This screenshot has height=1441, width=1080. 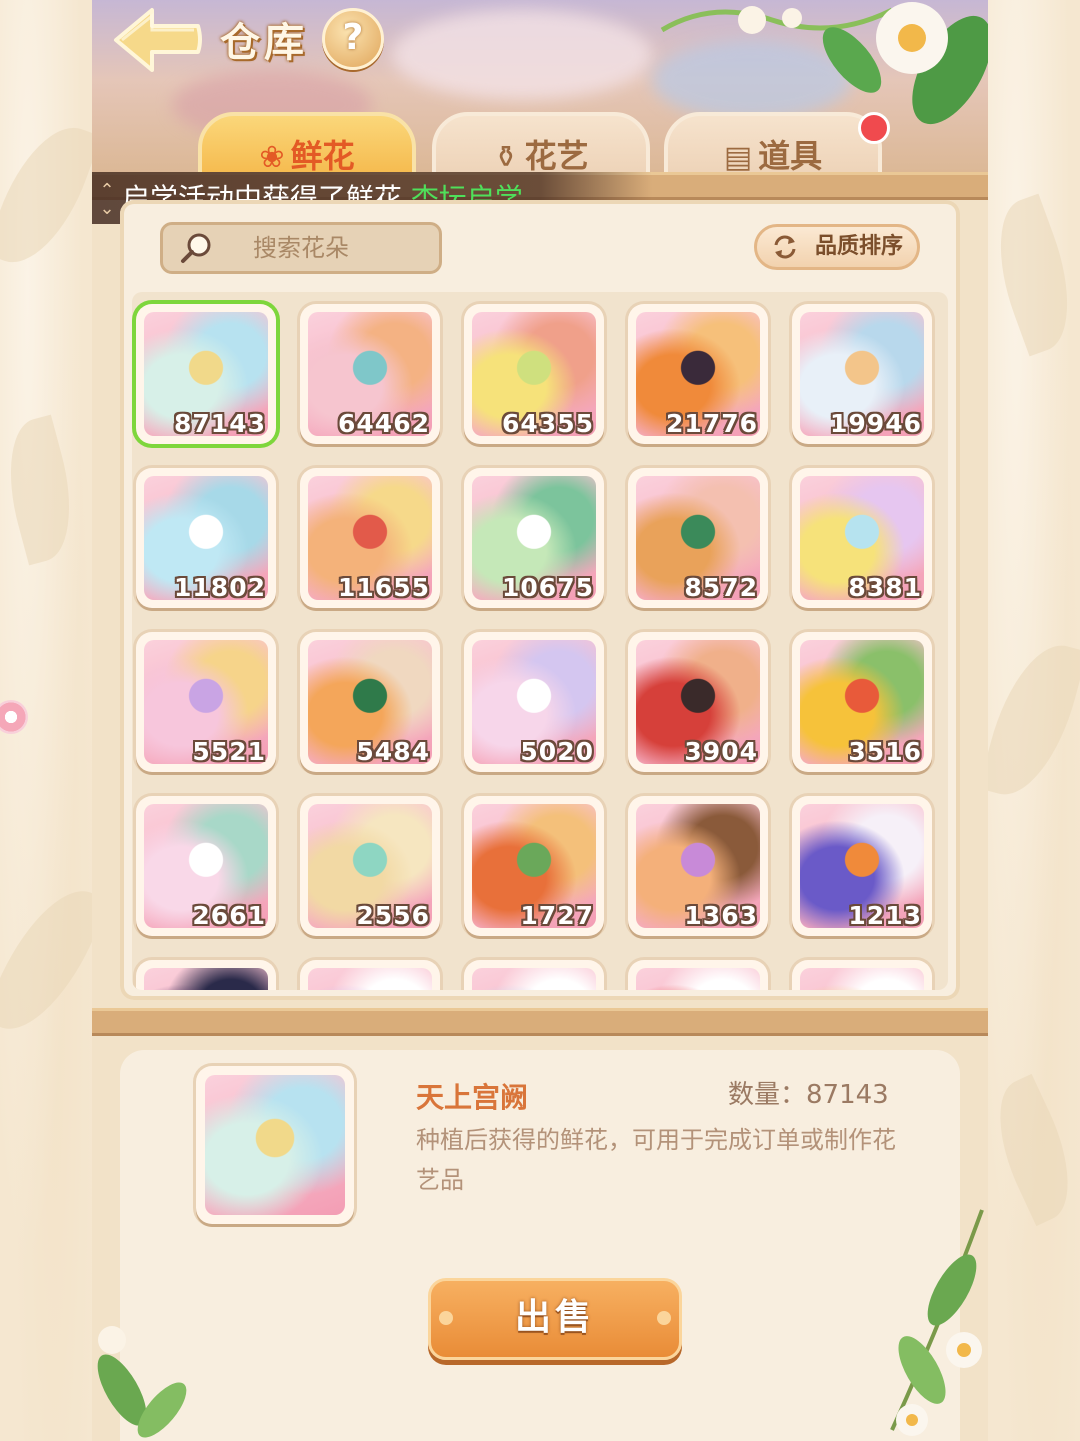 What do you see at coordinates (862, 374) in the screenshot?
I see `flower-tile: 19946` at bounding box center [862, 374].